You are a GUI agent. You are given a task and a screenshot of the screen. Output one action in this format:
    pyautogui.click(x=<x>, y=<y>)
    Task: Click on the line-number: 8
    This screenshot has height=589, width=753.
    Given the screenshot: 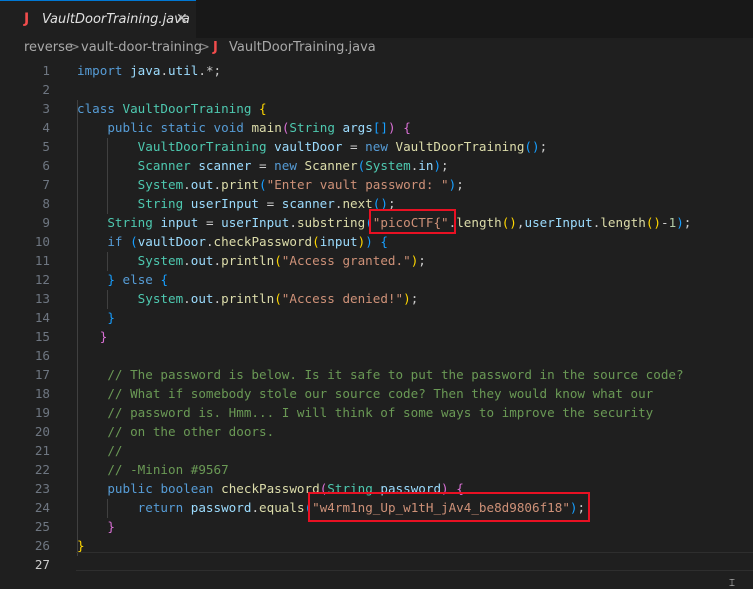 What is the action you would take?
    pyautogui.click(x=46, y=203)
    